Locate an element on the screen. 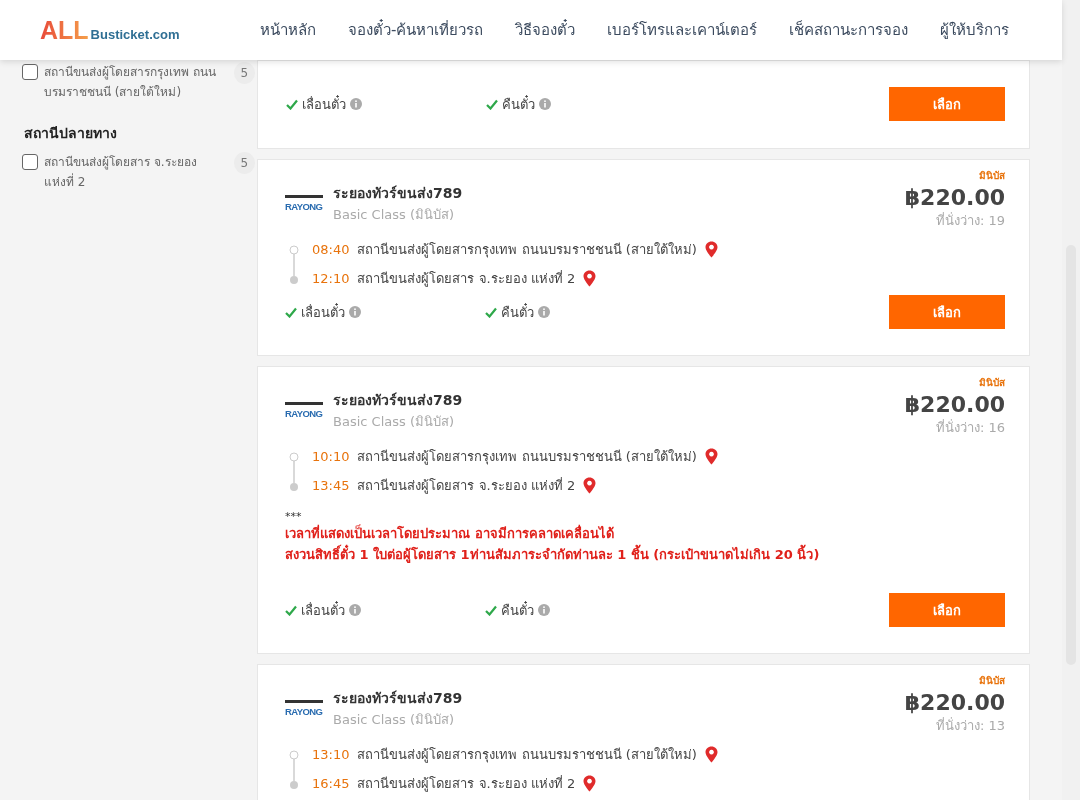 Image resolution: width=1080 pixels, height=800 pixels. nav-link: ผู้ให้บริการ is located at coordinates (975, 30).